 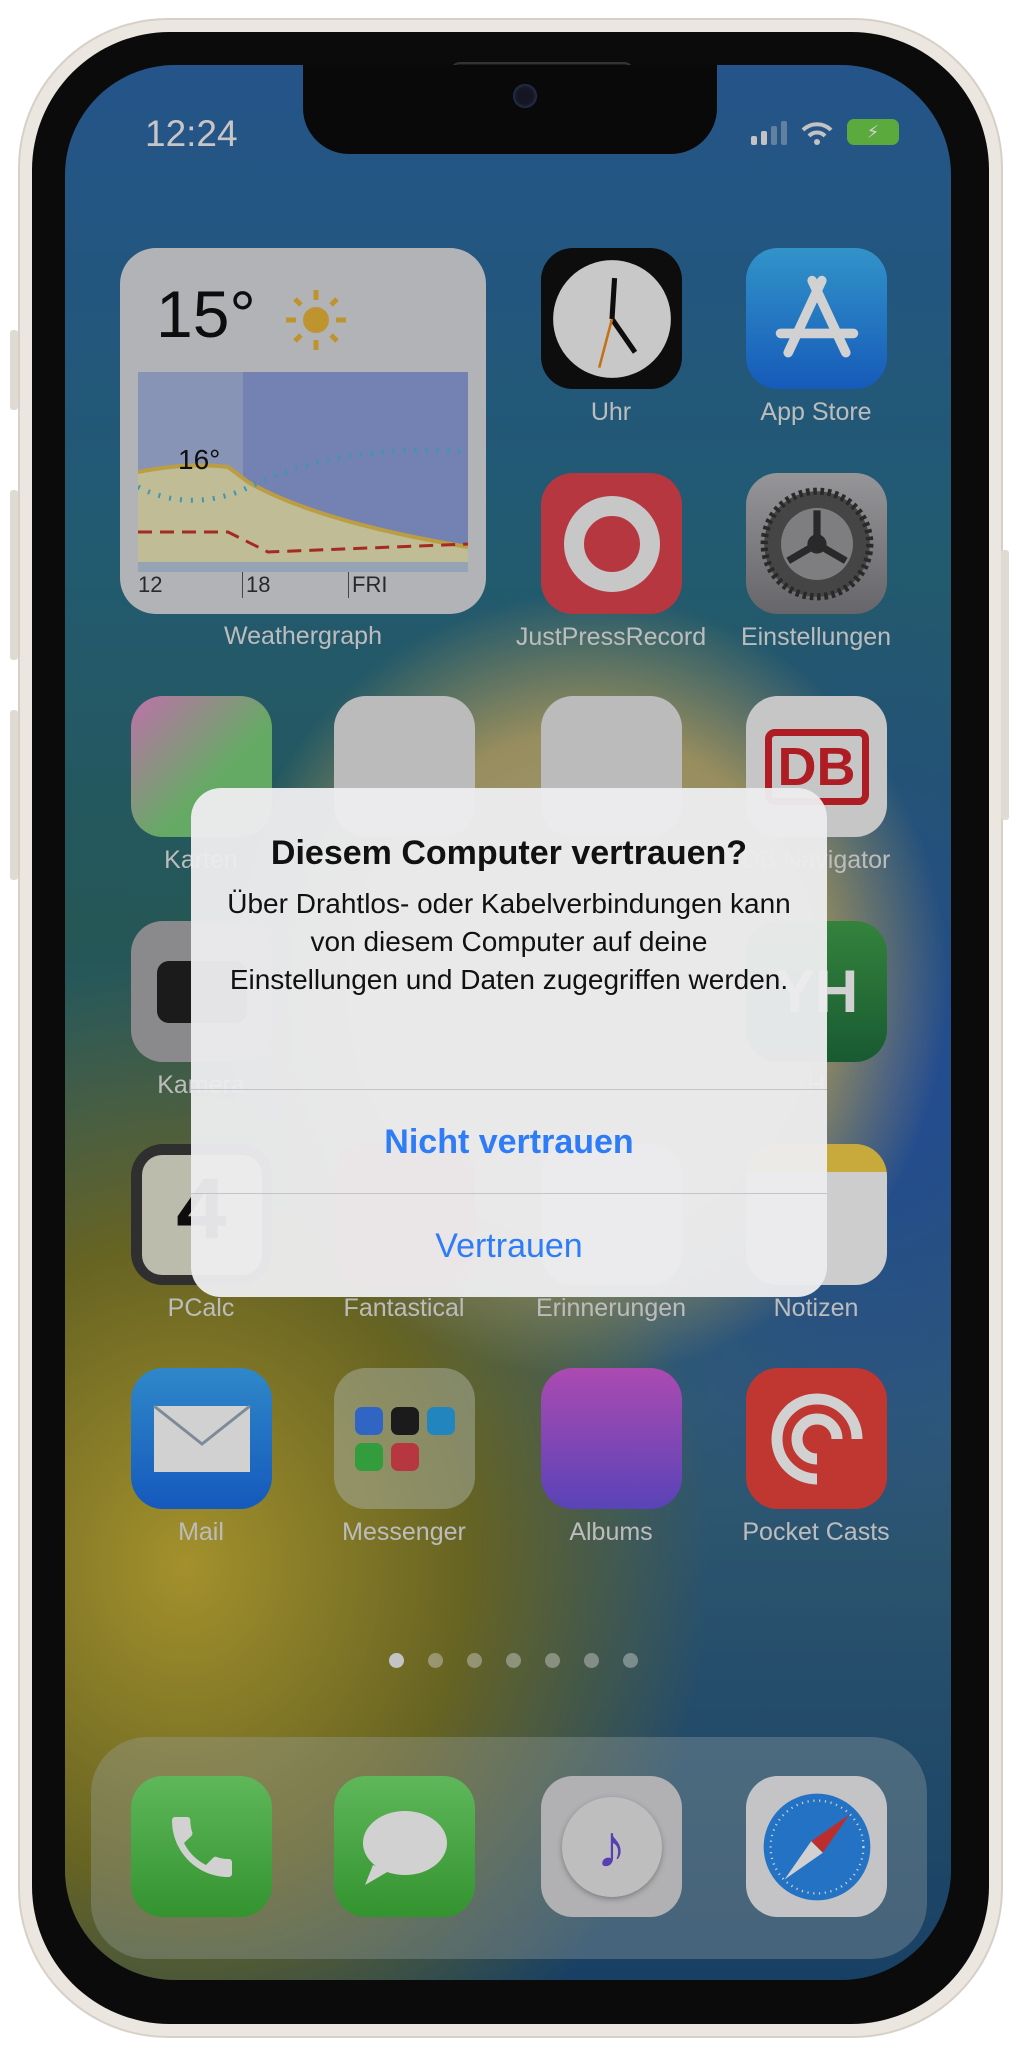 What do you see at coordinates (509, 1245) in the screenshot?
I see `trust-button: Vertrauen` at bounding box center [509, 1245].